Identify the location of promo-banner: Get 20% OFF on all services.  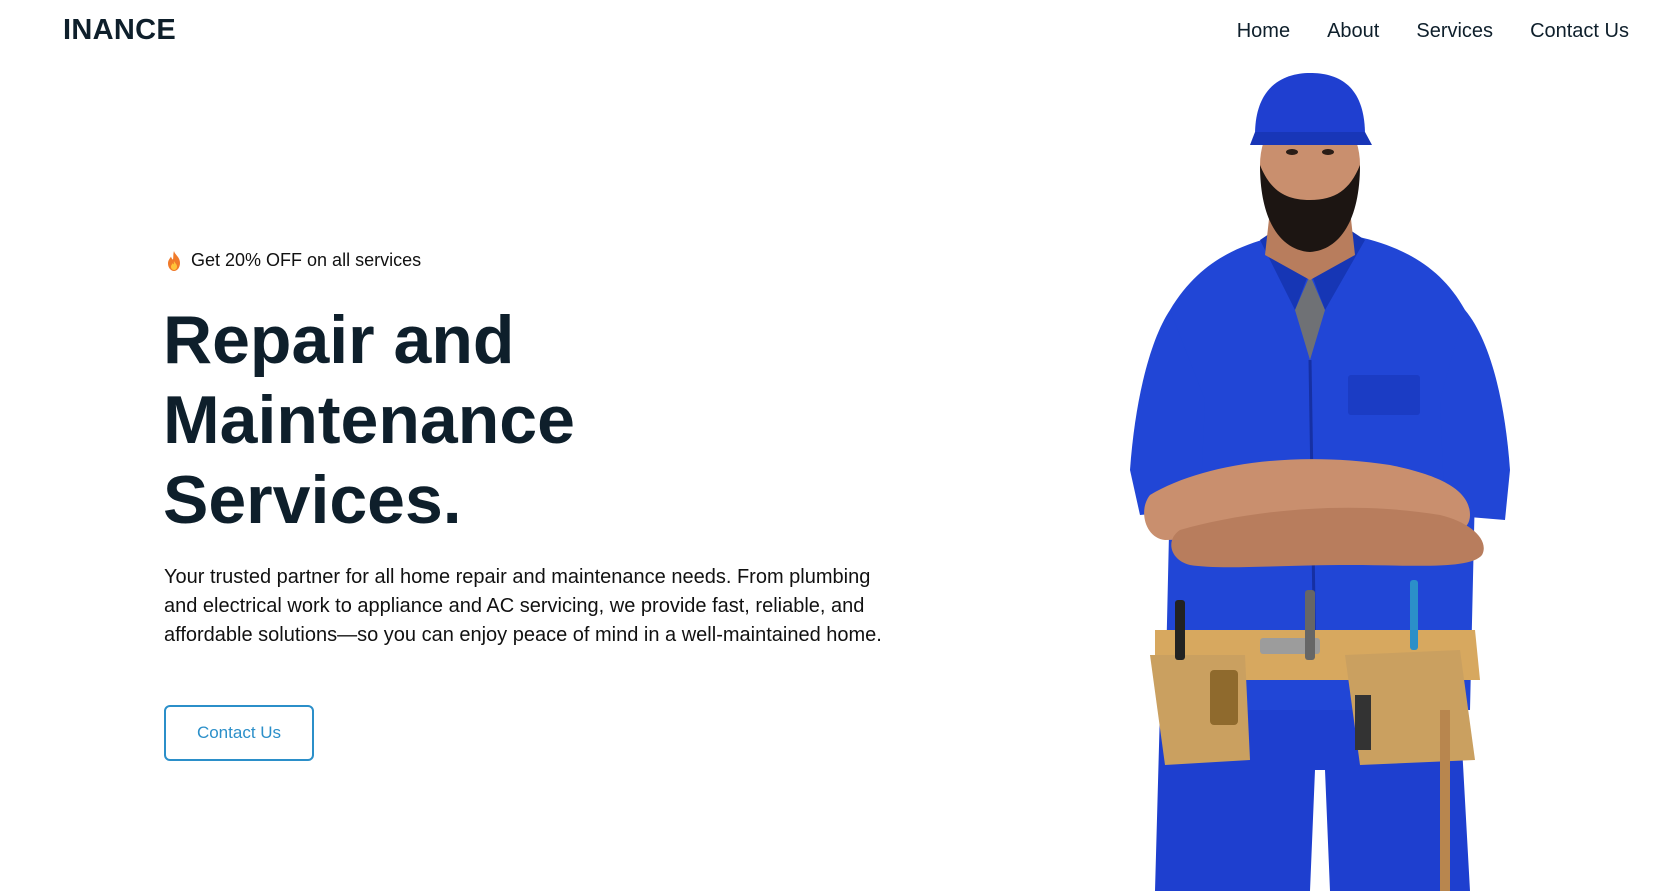
(293, 260).